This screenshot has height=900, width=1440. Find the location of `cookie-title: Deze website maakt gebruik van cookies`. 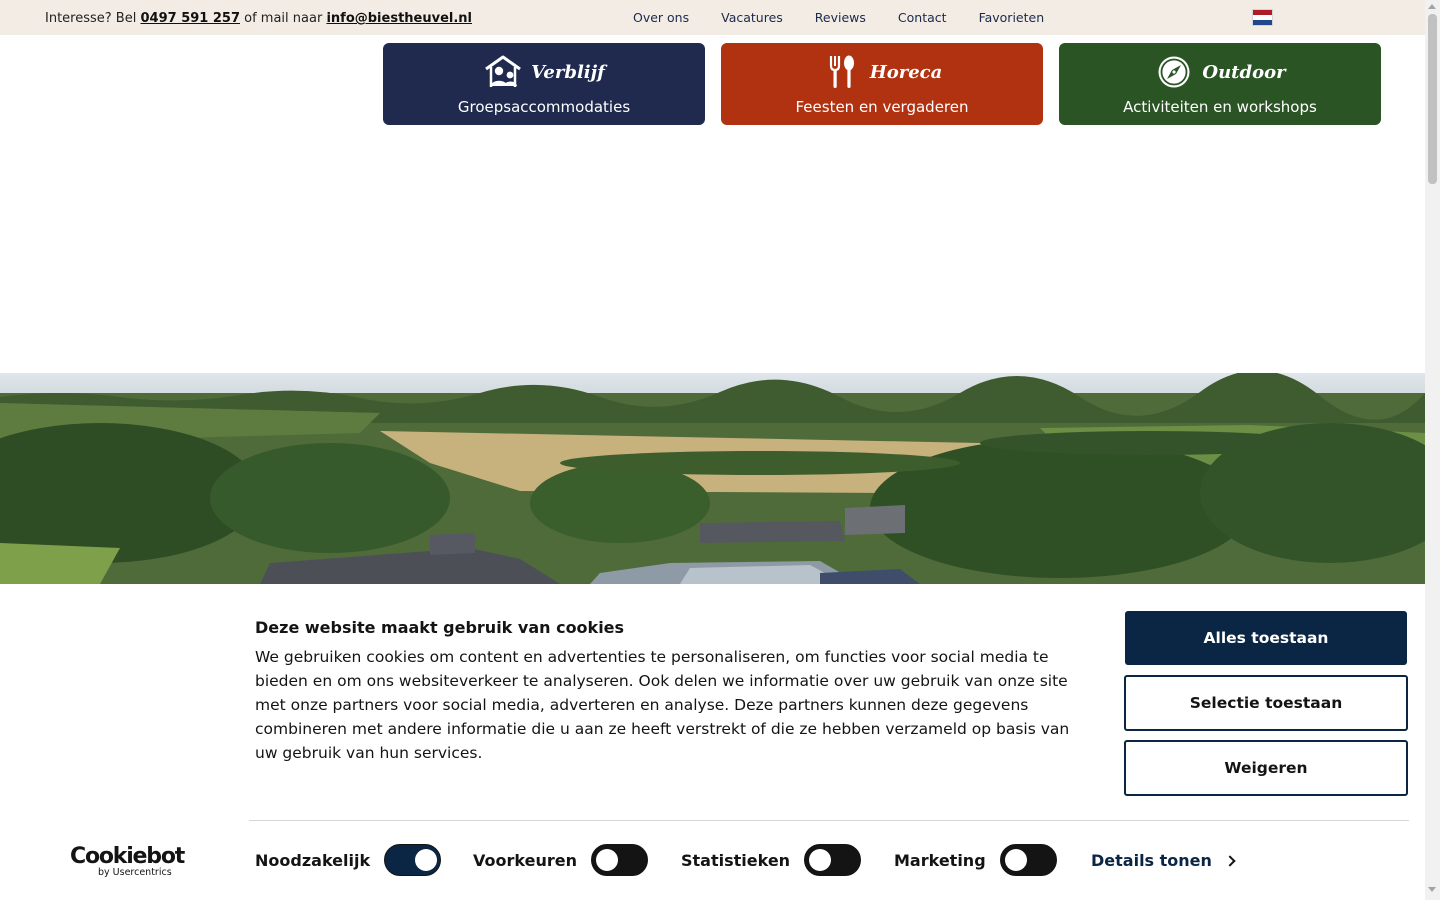

cookie-title: Deze website maakt gebruik van cookies is located at coordinates (440, 627).